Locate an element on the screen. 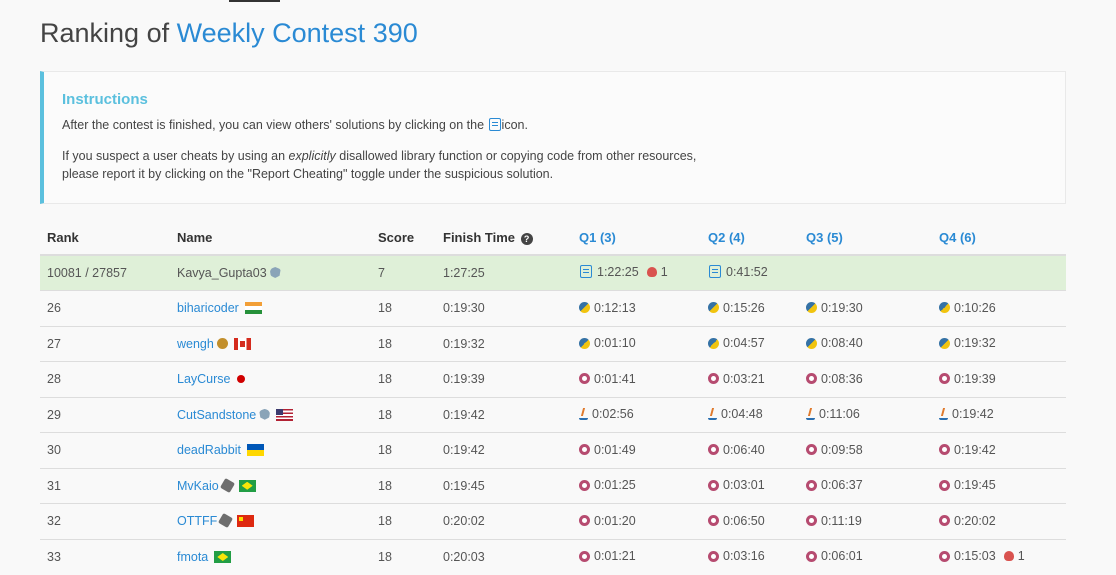  cell-q2: 0:04:48 is located at coordinates (750, 414).